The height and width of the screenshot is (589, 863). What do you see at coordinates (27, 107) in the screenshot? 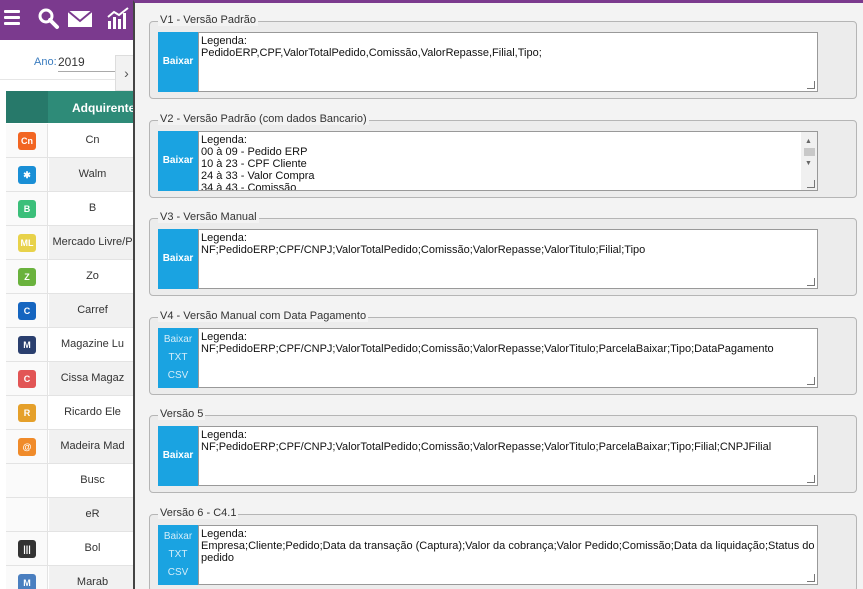
I see `logo-column-header` at bounding box center [27, 107].